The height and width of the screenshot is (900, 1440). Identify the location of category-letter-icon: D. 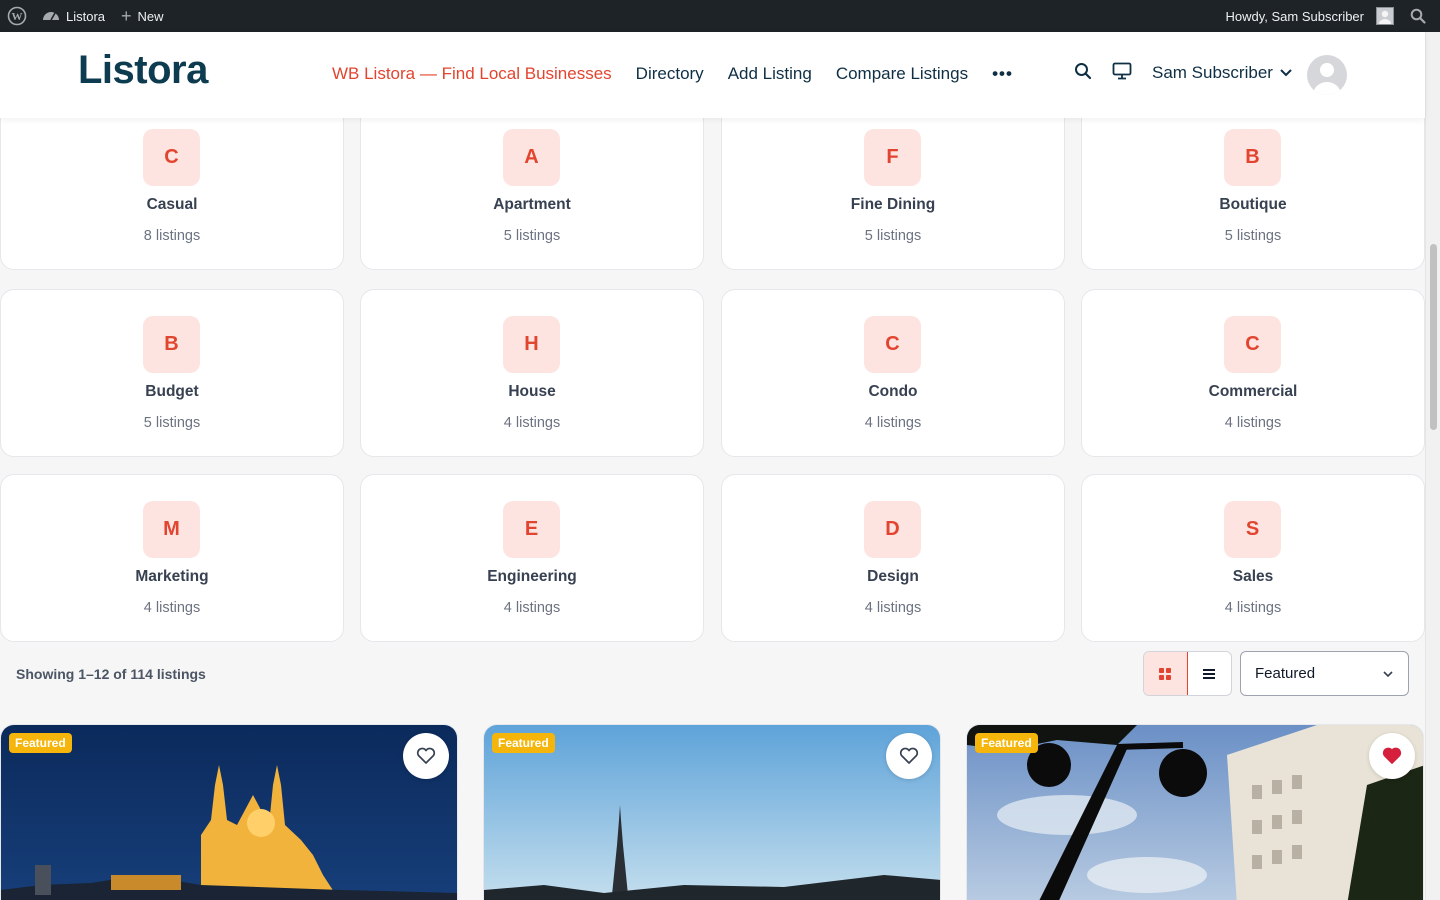
(892, 529).